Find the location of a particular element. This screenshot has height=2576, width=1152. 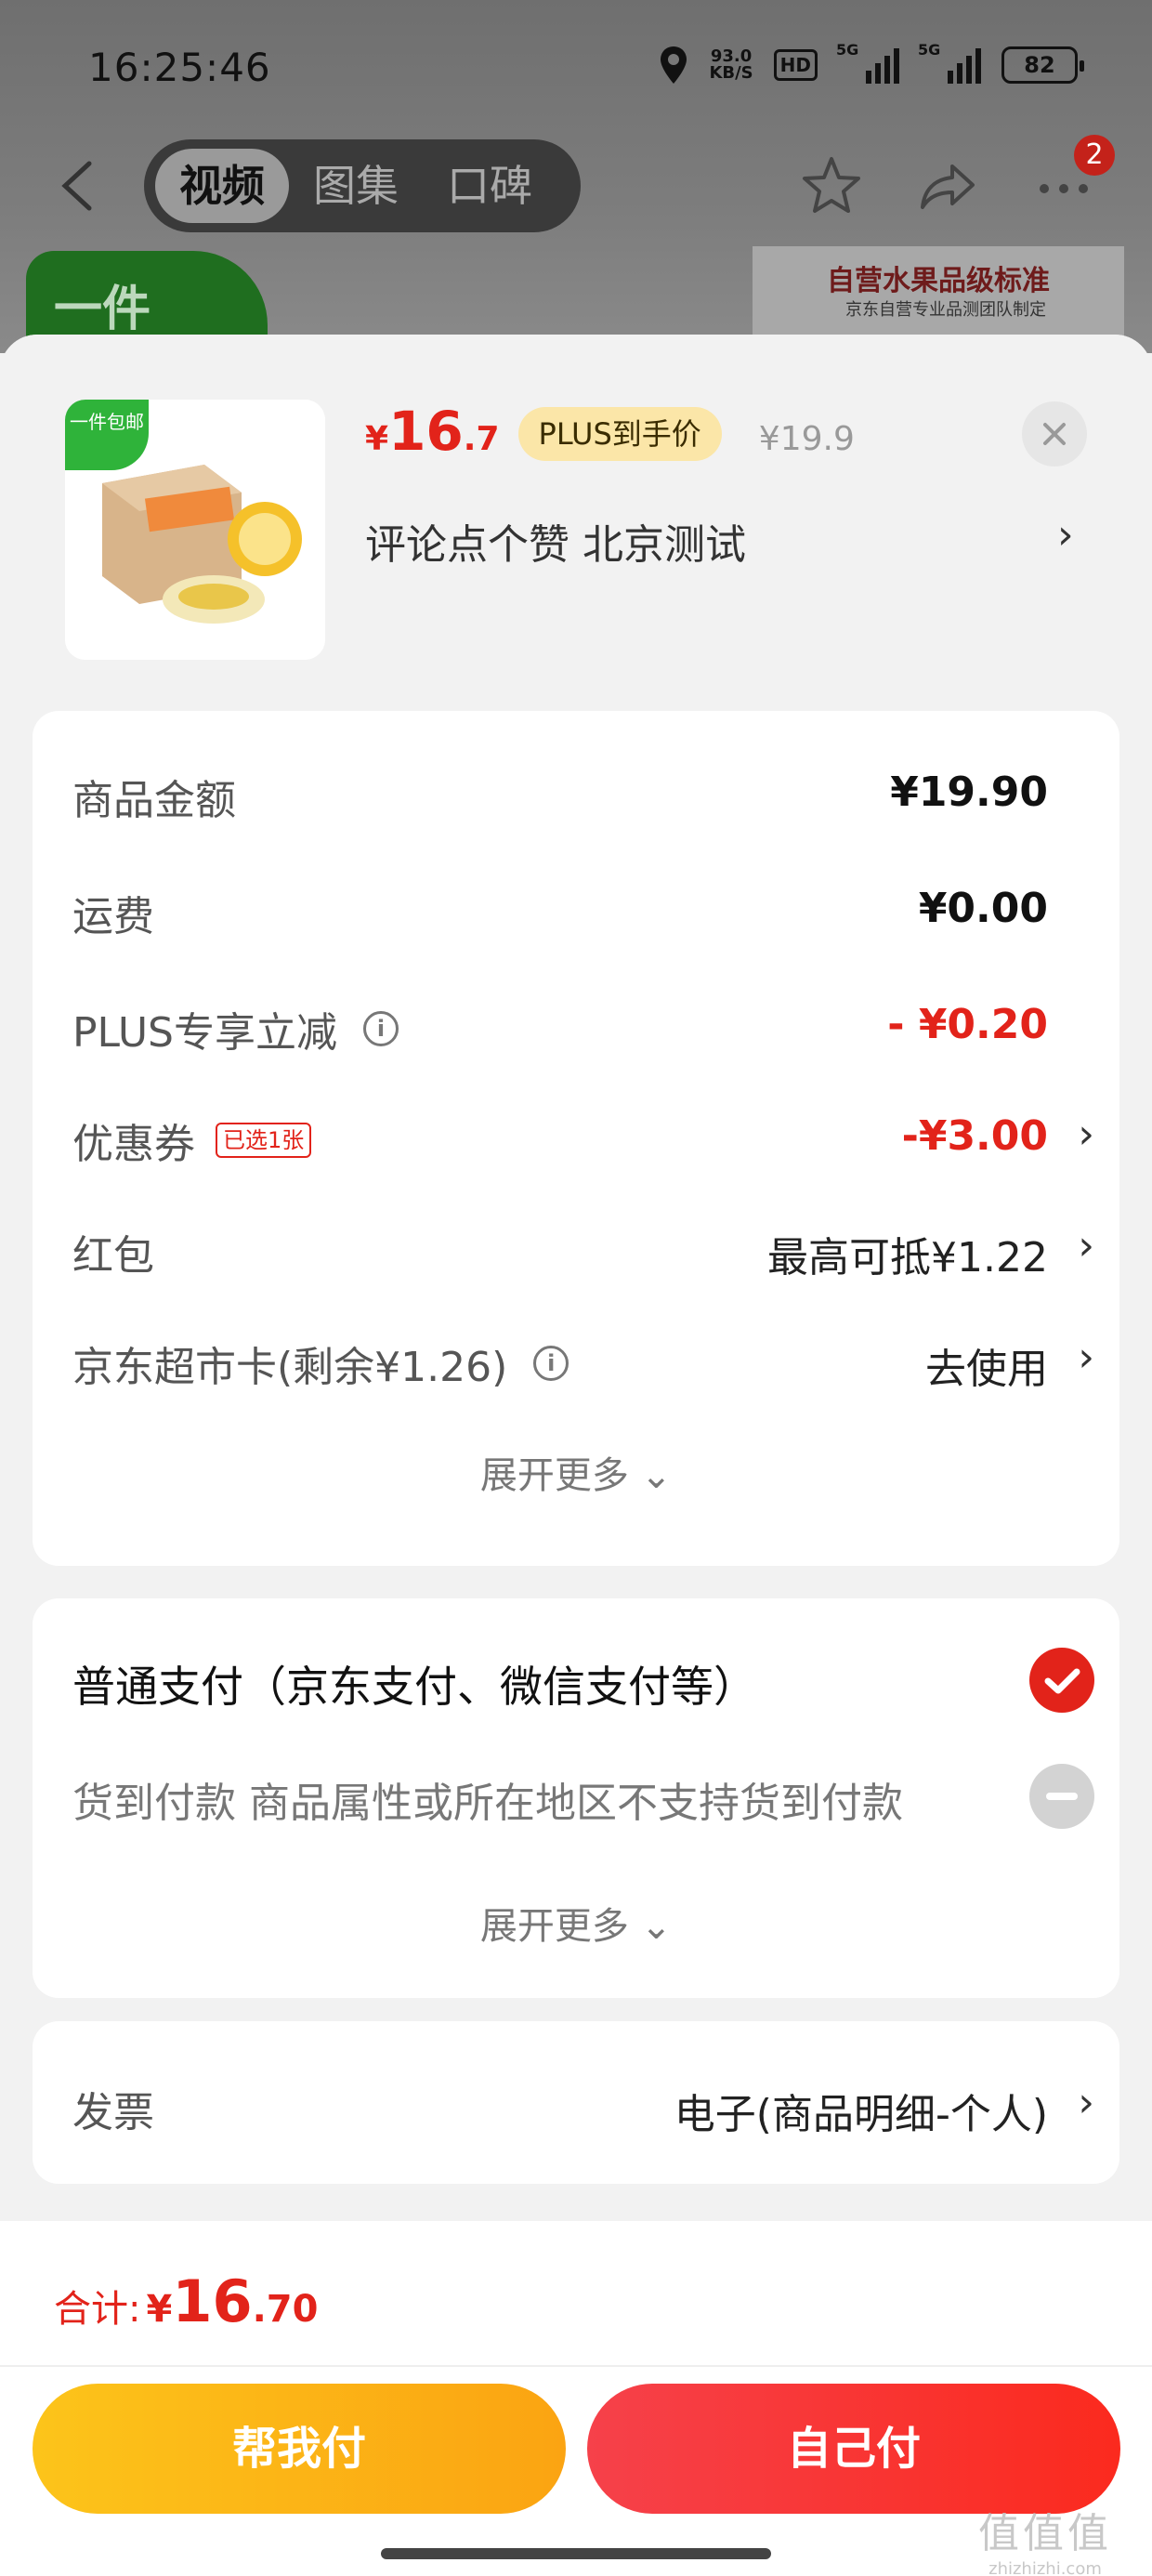

payment-option-cod: 货到付款 商品属性或所在地区不支持货到付款 is located at coordinates (583, 1793).